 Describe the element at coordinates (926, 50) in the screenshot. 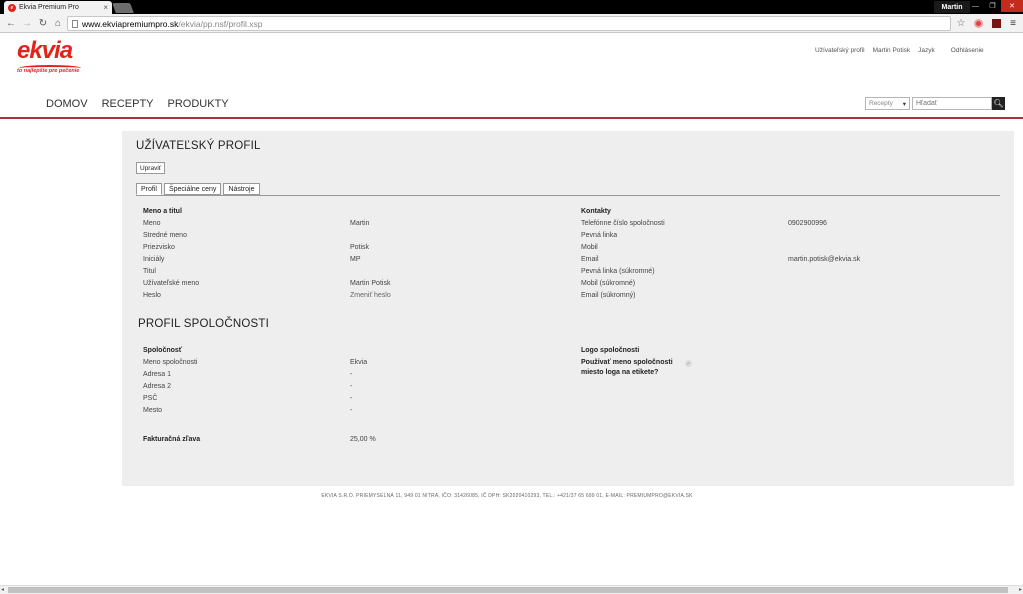

I see `top-link-language: Jazyk` at that location.